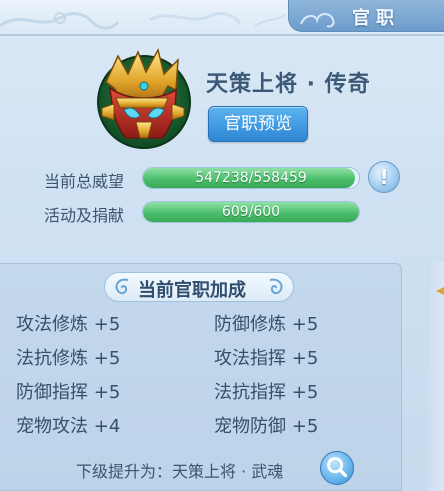 The height and width of the screenshot is (491, 444). Describe the element at coordinates (258, 124) in the screenshot. I see `rank-preview-button: 官职预览` at that location.